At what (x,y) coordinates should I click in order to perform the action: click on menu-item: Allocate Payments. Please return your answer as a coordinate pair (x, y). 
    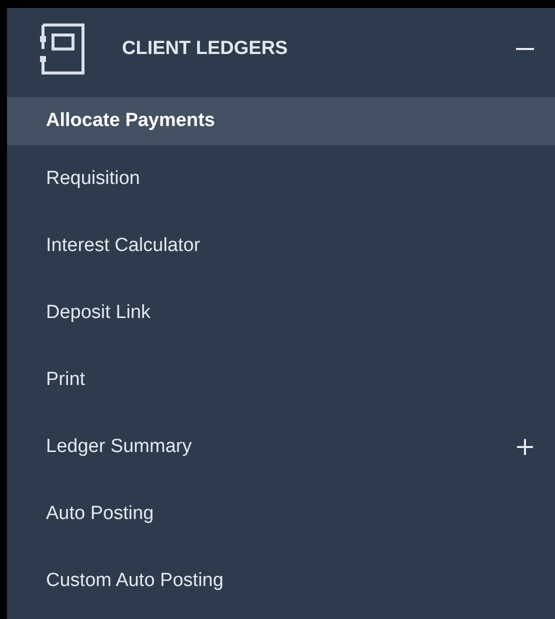
    Looking at the image, I should click on (281, 121).